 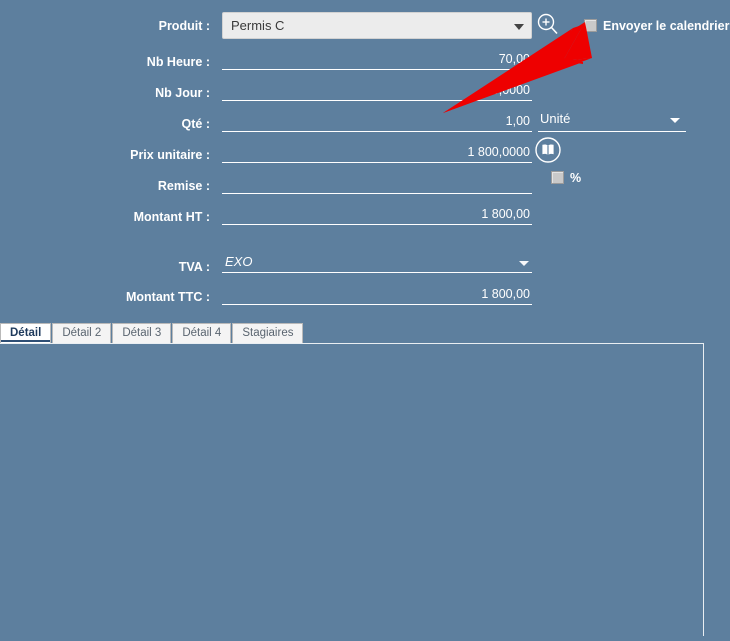 What do you see at coordinates (377, 152) in the screenshot?
I see `prix-unitaire-input: 1 800,0000` at bounding box center [377, 152].